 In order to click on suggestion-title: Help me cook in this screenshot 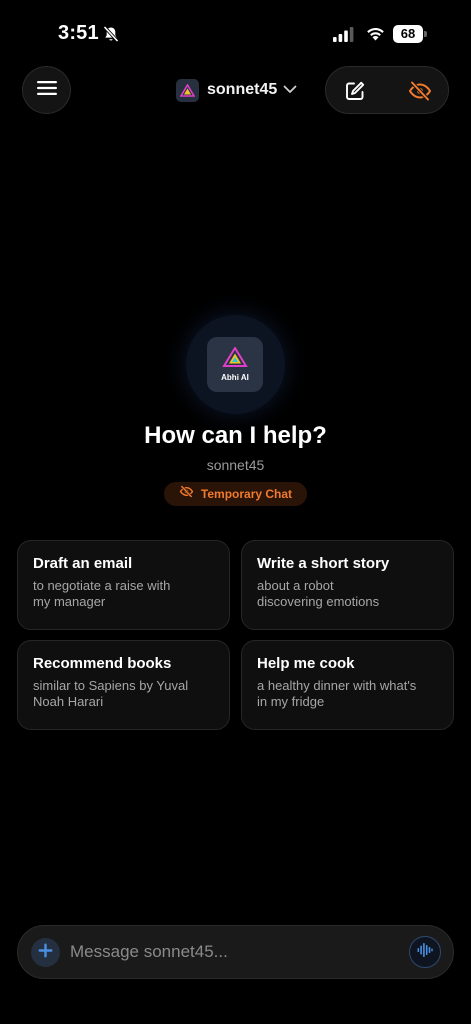, I will do `click(306, 663)`.